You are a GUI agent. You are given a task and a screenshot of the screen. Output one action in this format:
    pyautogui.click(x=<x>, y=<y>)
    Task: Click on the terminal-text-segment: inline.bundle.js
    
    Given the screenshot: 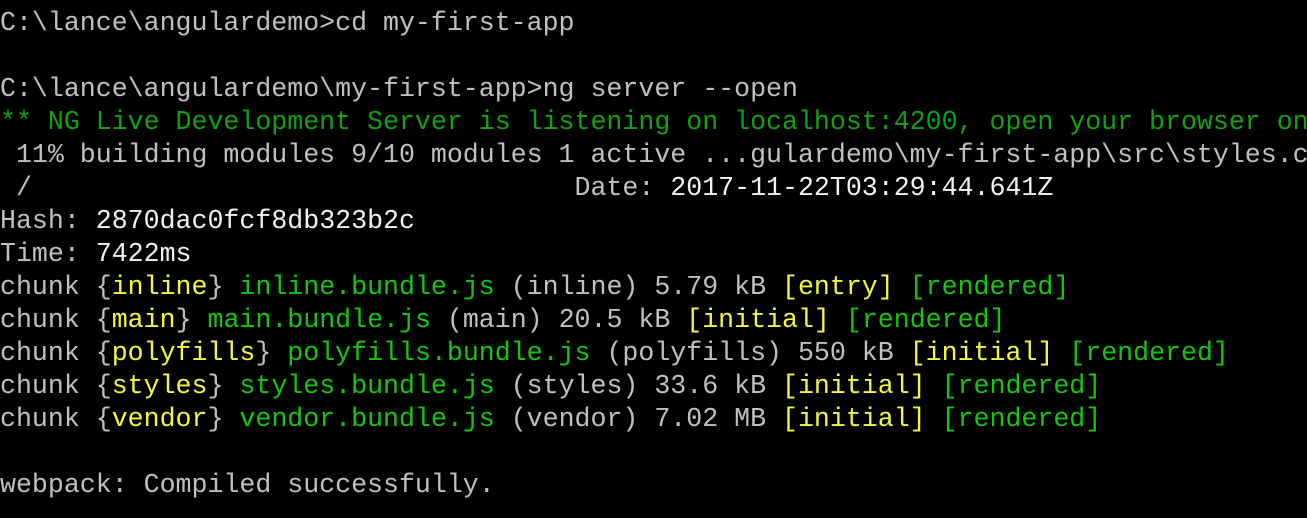 What is the action you would take?
    pyautogui.click(x=367, y=287)
    